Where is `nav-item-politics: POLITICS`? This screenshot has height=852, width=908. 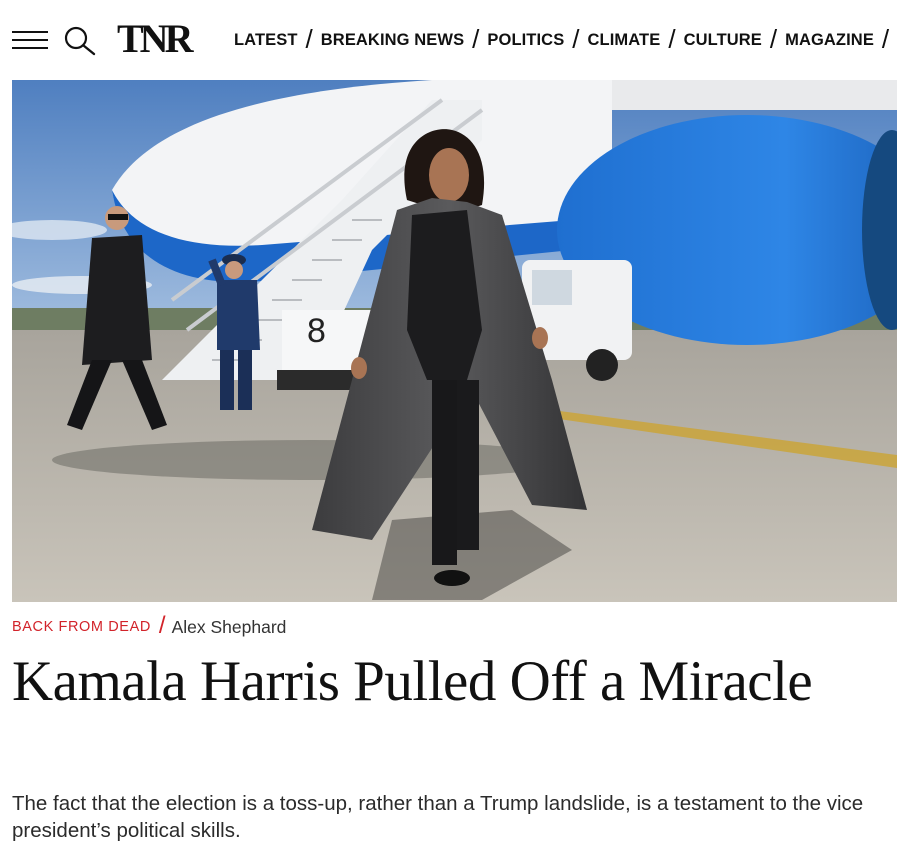
nav-item-politics: POLITICS is located at coordinates (525, 40).